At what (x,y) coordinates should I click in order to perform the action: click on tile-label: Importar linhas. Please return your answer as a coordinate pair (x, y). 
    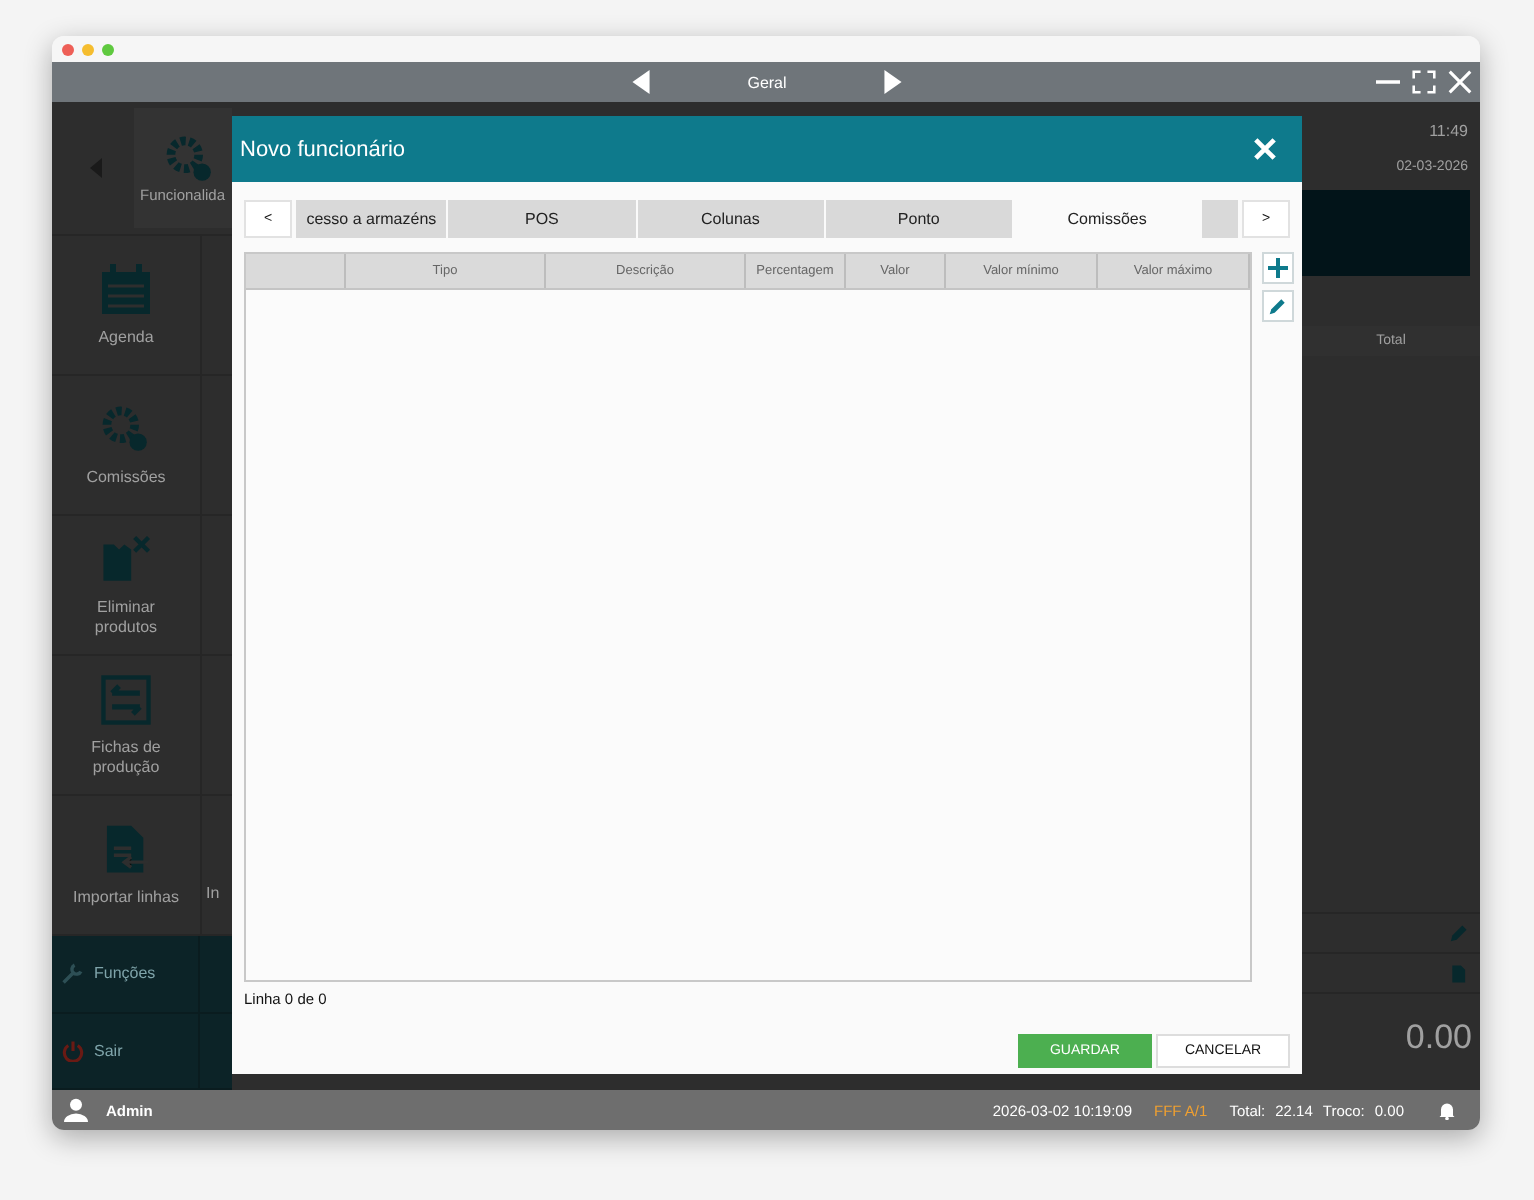
    Looking at the image, I should click on (126, 897).